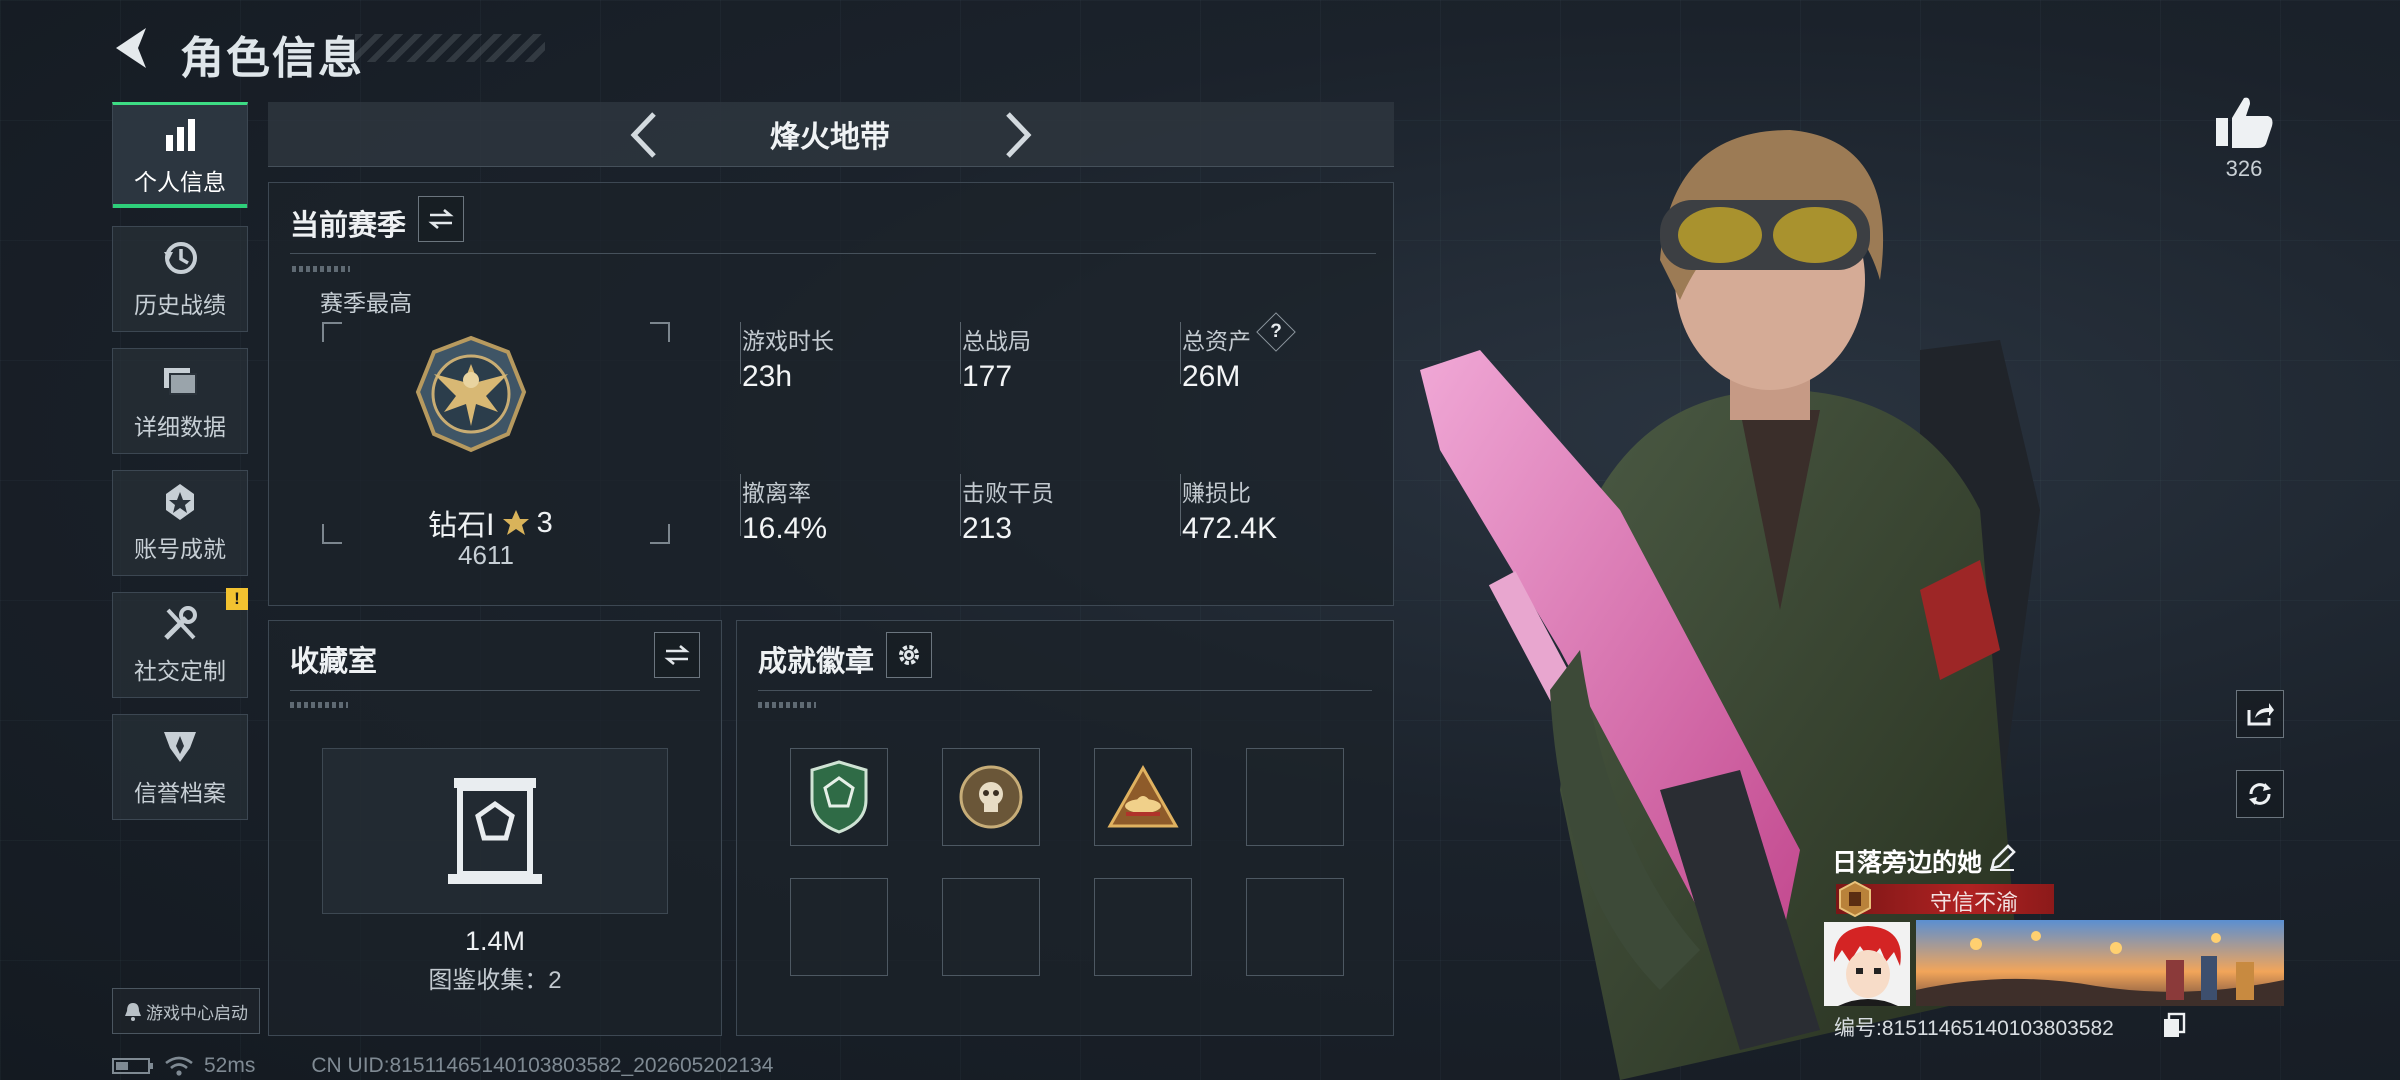 The height and width of the screenshot is (1080, 2400). Describe the element at coordinates (486, 555) in the screenshot. I see `rank-score: 4611` at that location.